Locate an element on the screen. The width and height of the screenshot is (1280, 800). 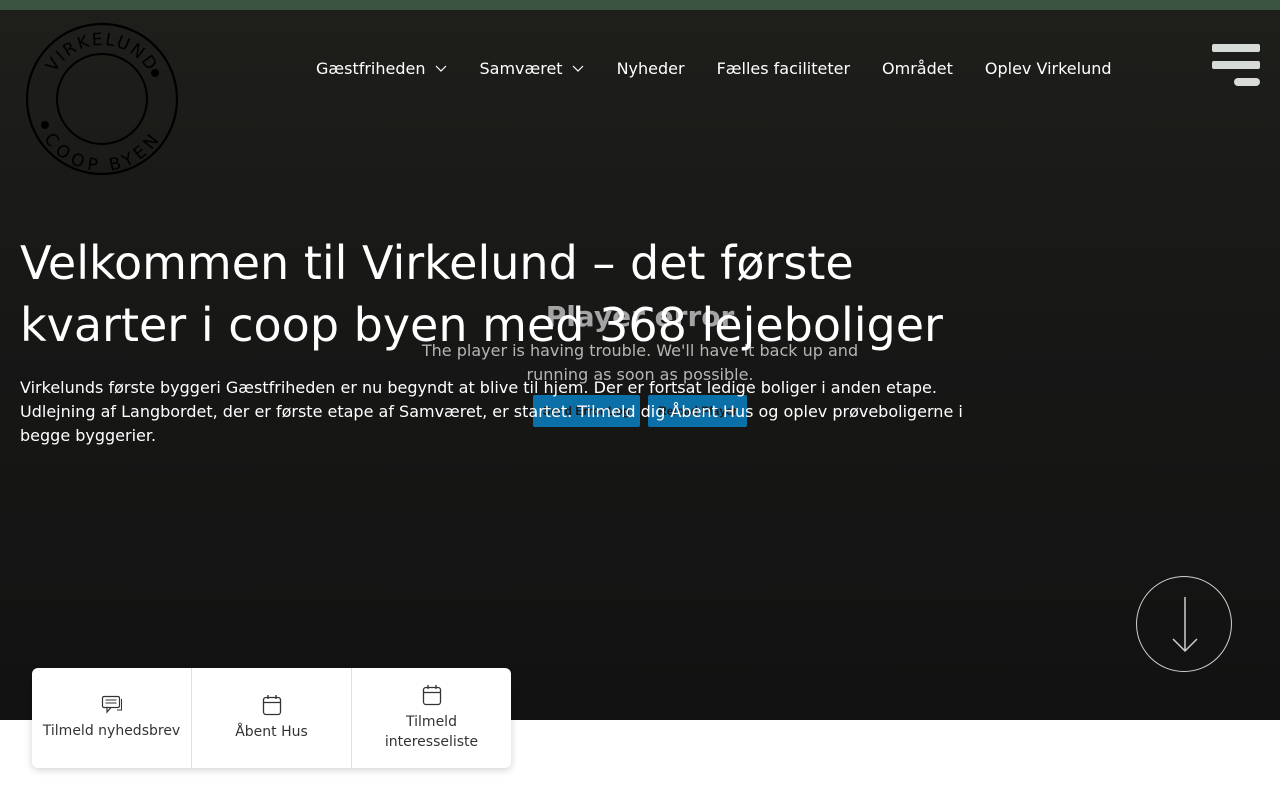
nav-item-nyheder: Nyheder is located at coordinates (651, 68).